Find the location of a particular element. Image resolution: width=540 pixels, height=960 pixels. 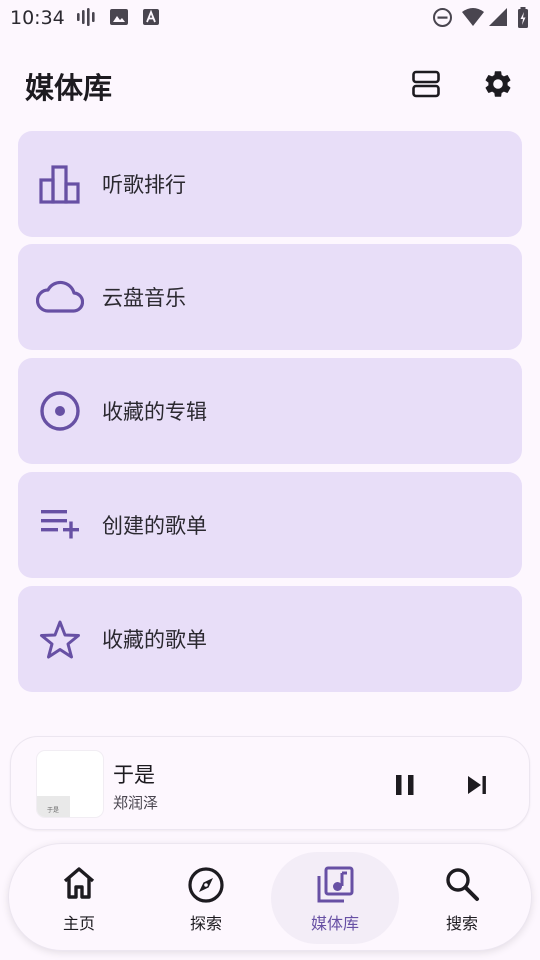

image-icon is located at coordinates (119, 17).